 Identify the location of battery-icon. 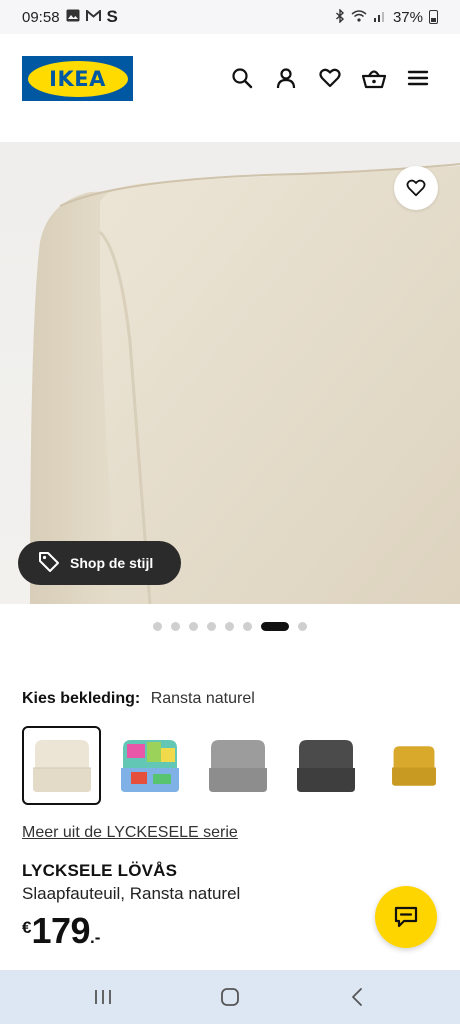
(433, 17).